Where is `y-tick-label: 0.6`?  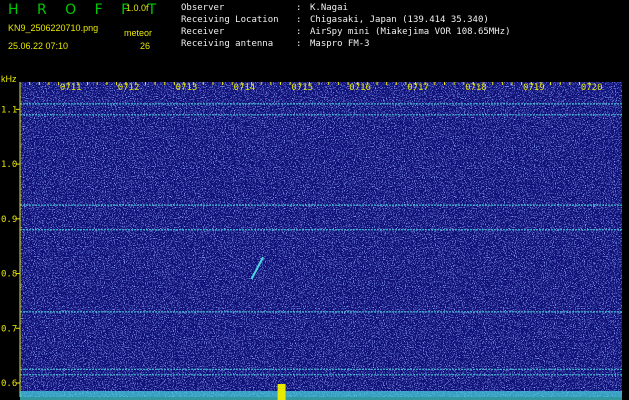 y-tick-label: 0.6 is located at coordinates (9, 384).